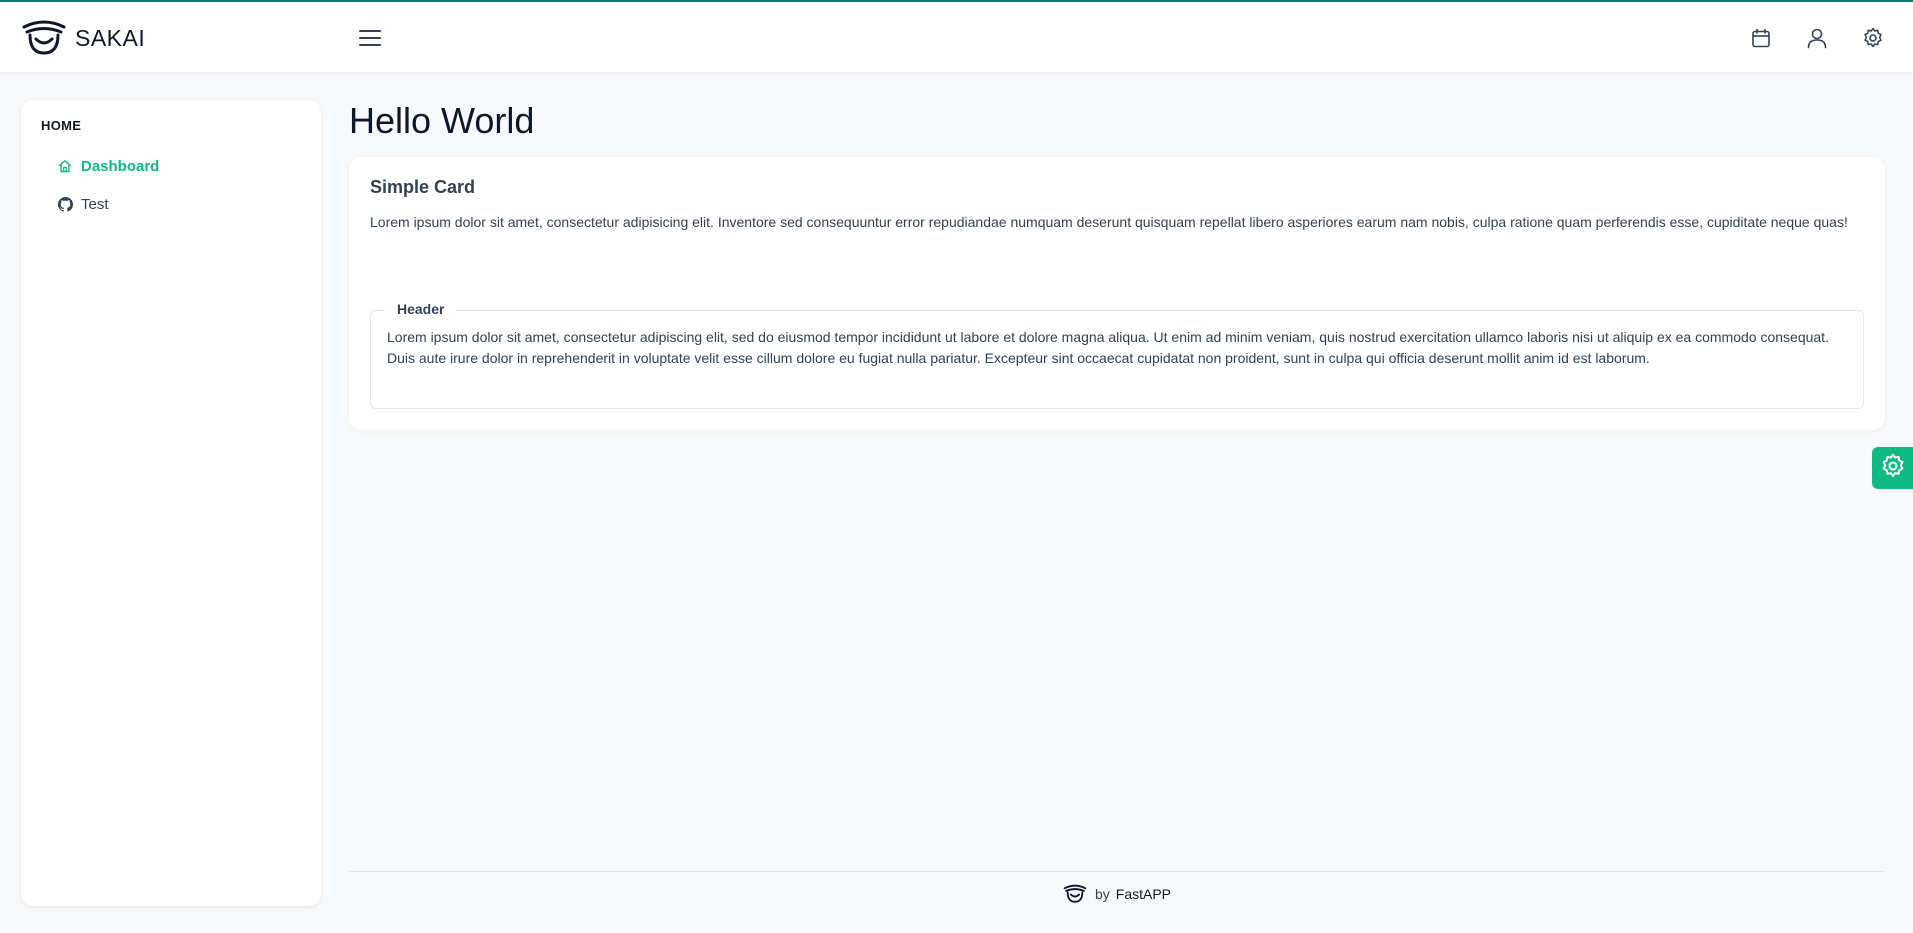 Image resolution: width=1913 pixels, height=933 pixels. I want to click on menu-toggle-button, so click(370, 40).